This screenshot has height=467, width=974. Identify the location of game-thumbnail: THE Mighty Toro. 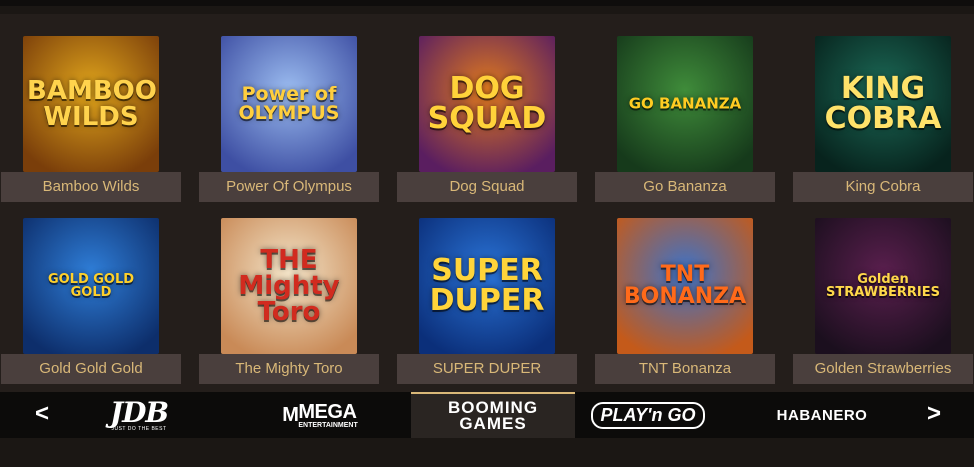
(289, 286).